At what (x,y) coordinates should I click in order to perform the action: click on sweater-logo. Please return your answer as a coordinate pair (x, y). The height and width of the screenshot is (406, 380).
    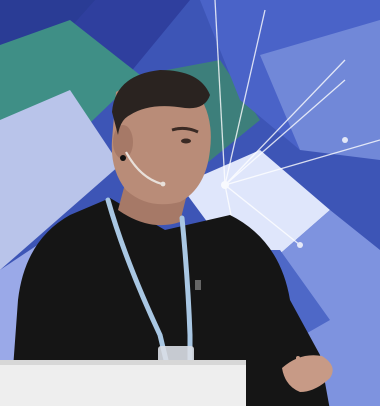
    Looking at the image, I should click on (198, 285).